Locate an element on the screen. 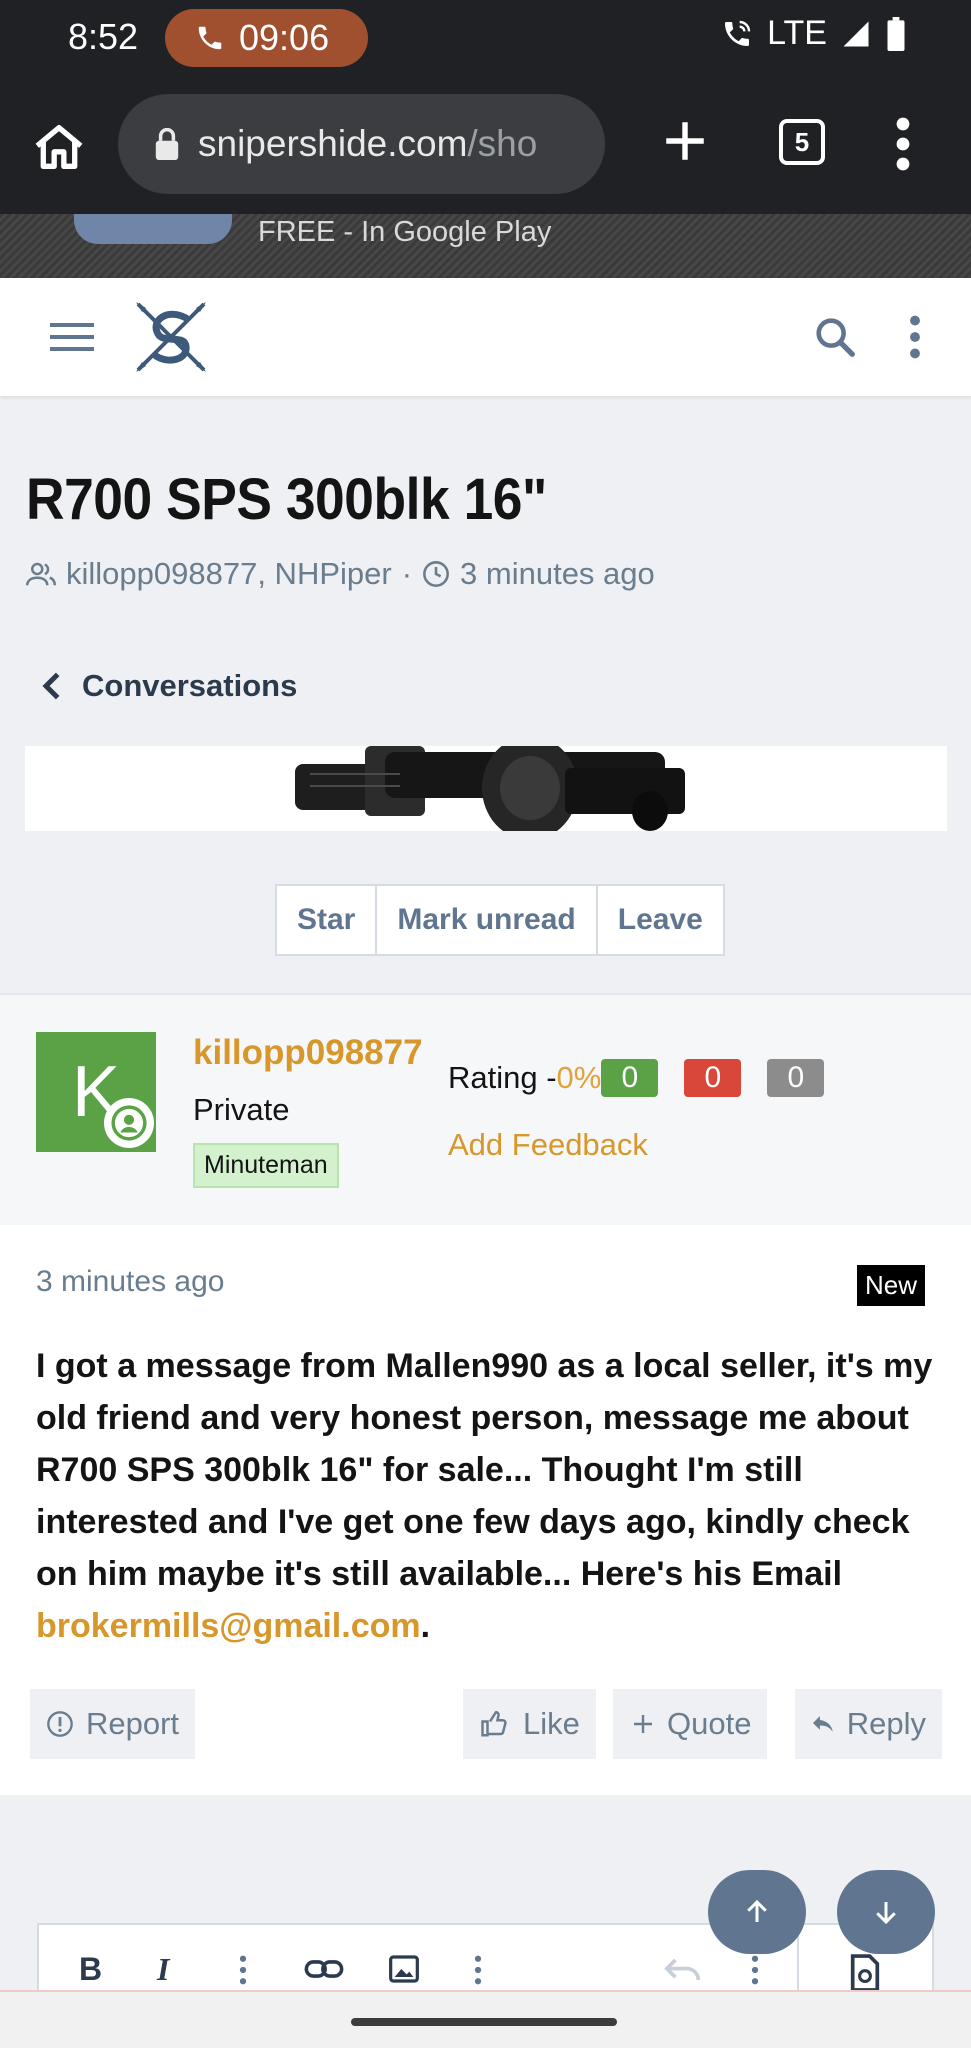 This screenshot has height=2048, width=971. browser-menu-icon is located at coordinates (903, 144).